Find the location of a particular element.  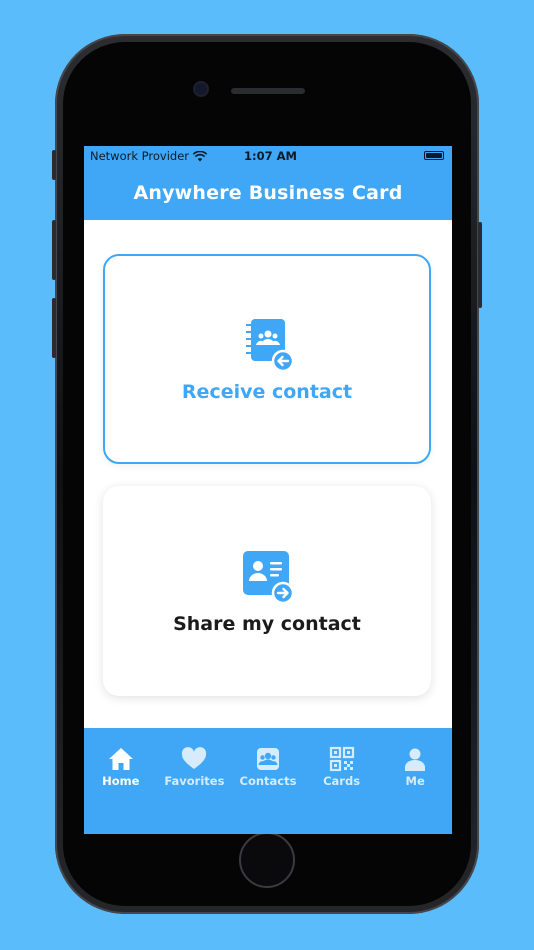

qr-code-icon is located at coordinates (341, 759).